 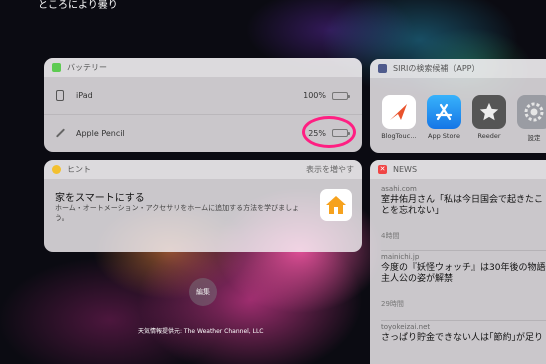 I want to click on siri-widget-header: SIRIの検索候補（APP）, so click(x=458, y=68).